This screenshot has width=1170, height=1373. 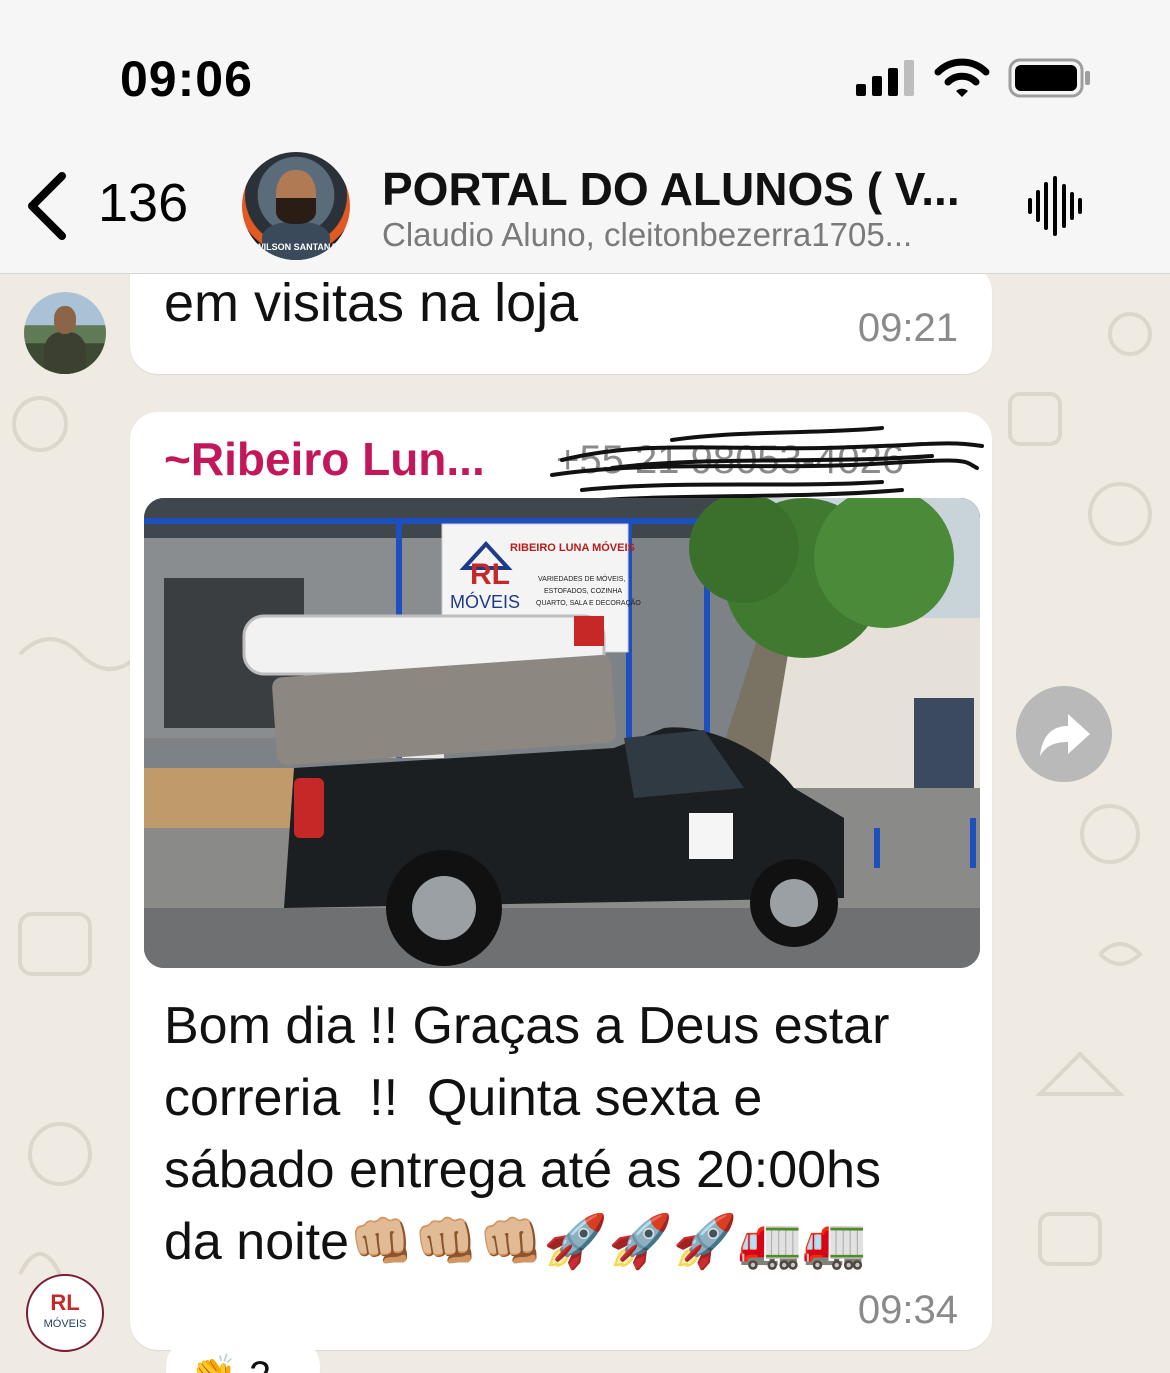 I want to click on sign-line: QUARTO, SALA E DECORAÇÃO, so click(x=588, y=603).